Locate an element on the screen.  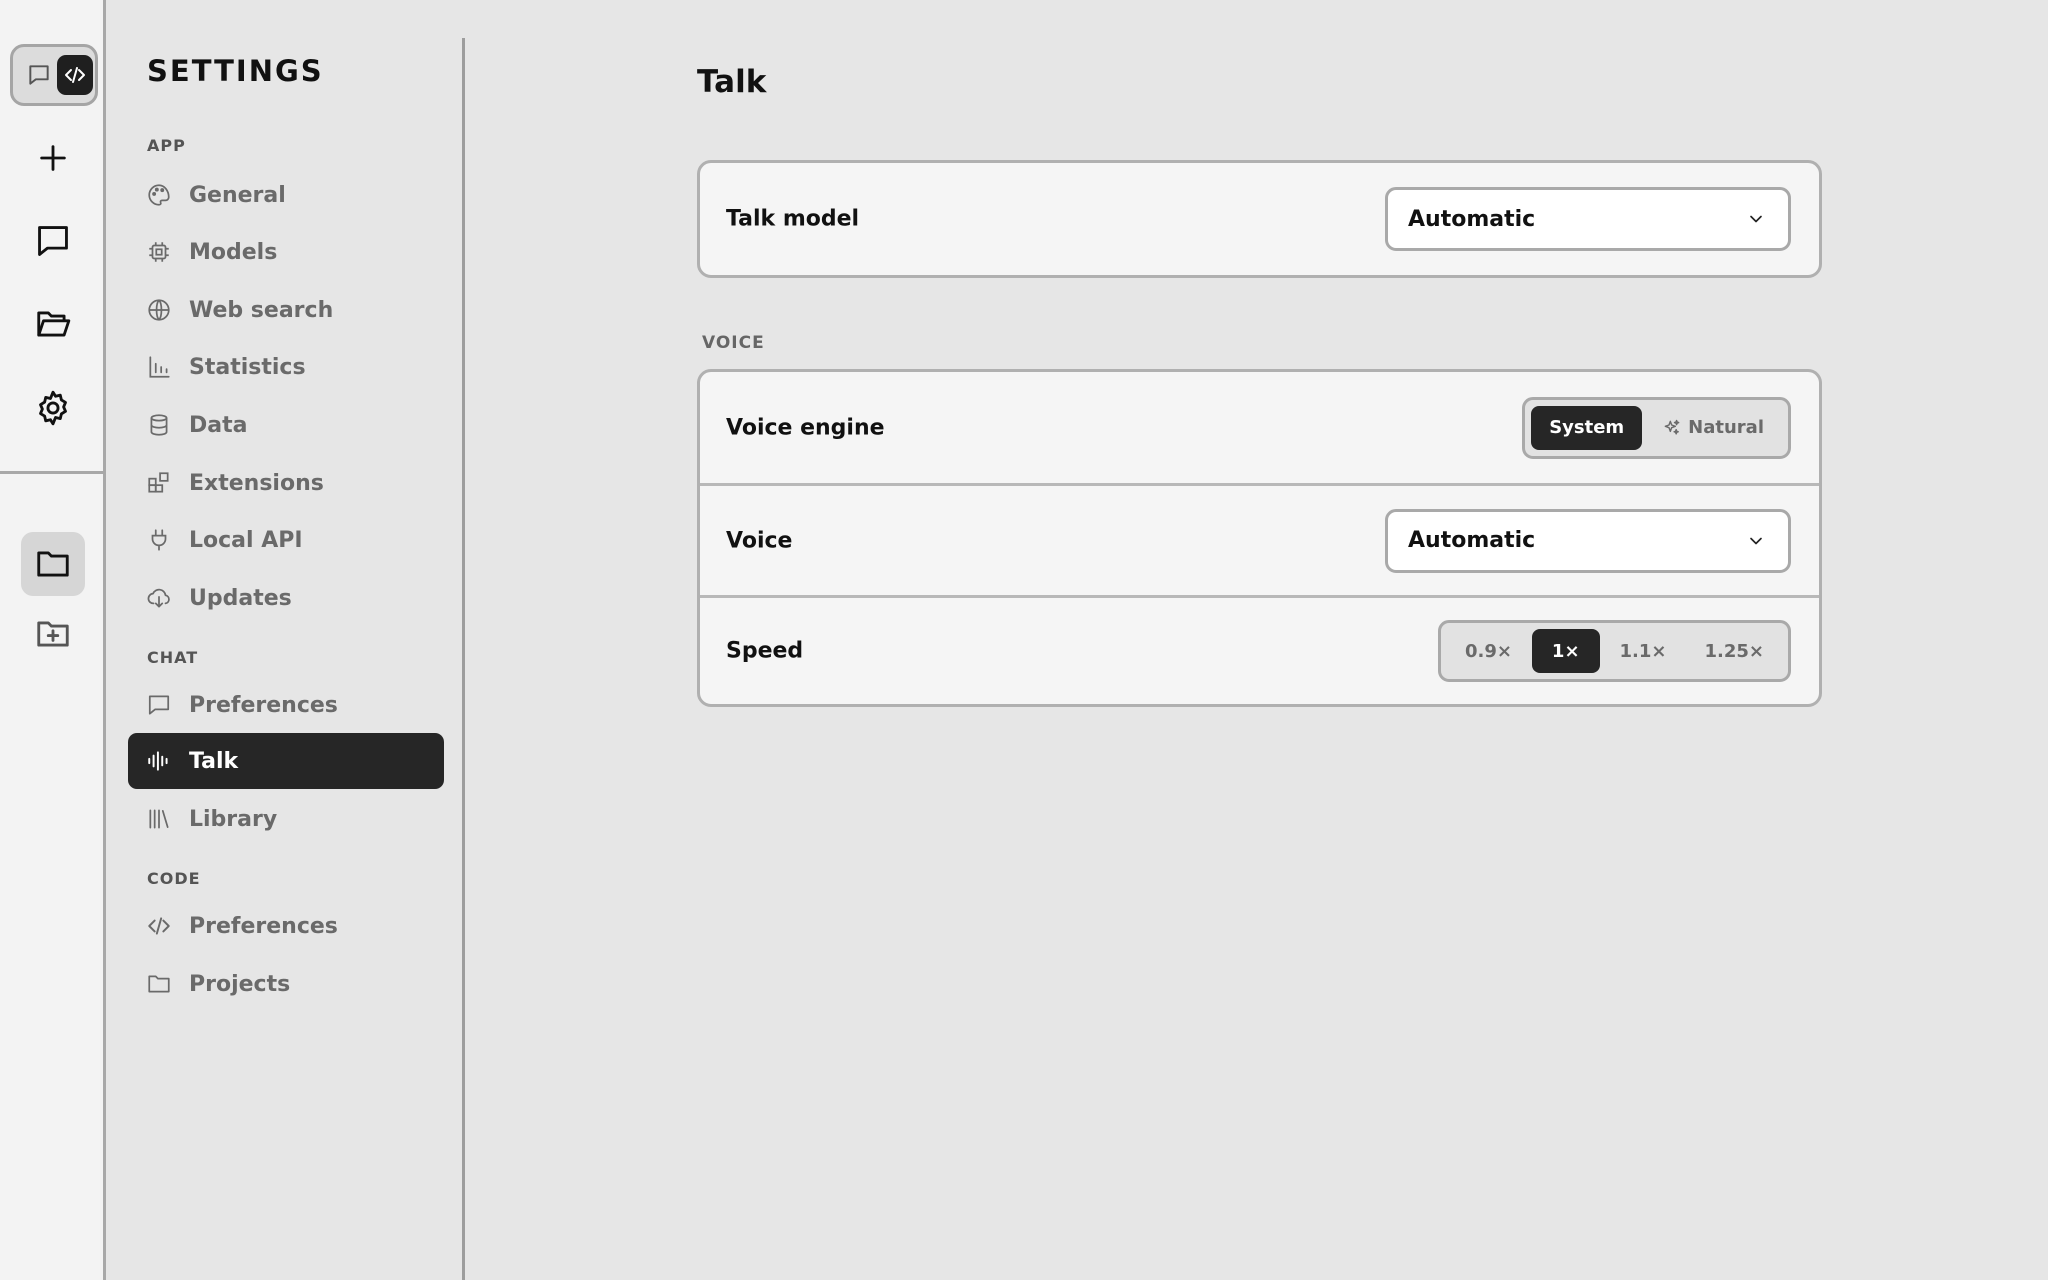
bar-chart-icon is located at coordinates (159, 367).